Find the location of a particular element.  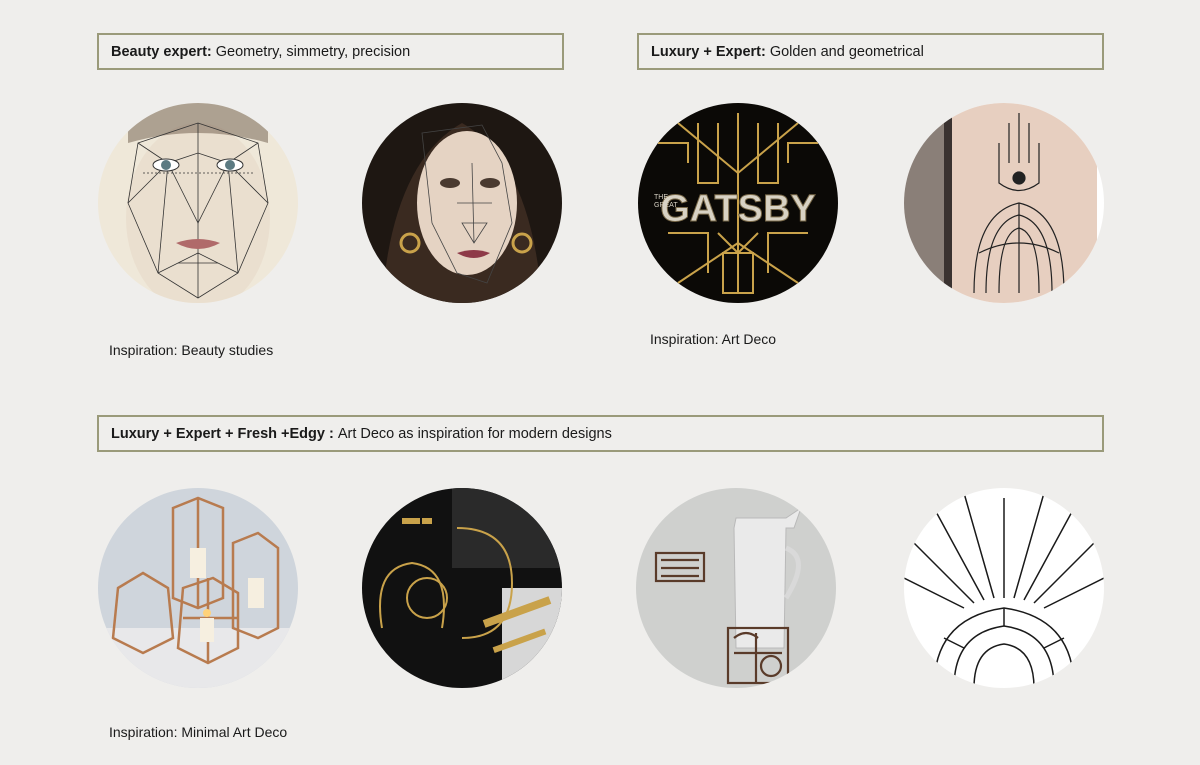

caption-beauty-studies: Inspiration: Beauty studies is located at coordinates (191, 350).